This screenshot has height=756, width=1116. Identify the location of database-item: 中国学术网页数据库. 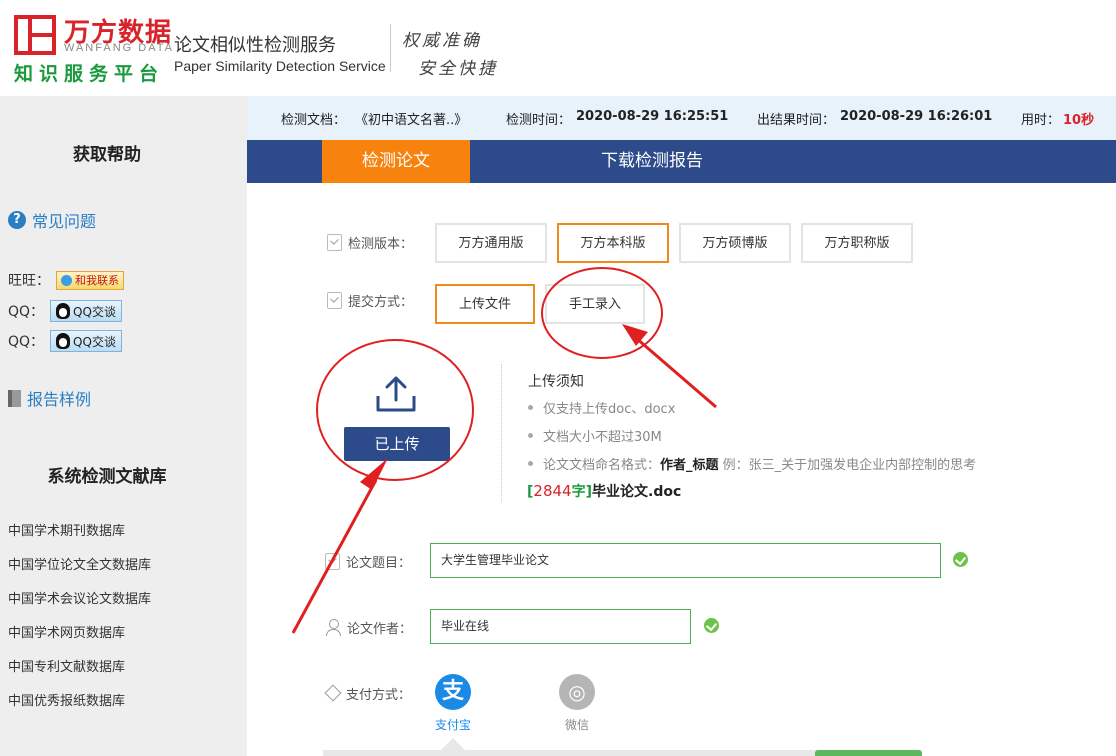
(66, 631).